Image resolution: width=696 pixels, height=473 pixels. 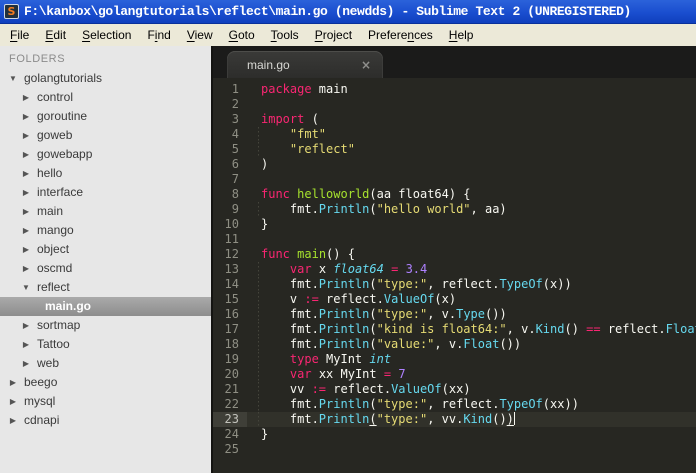 What do you see at coordinates (53, 249) in the screenshot?
I see `sidebar-item-label: object` at bounding box center [53, 249].